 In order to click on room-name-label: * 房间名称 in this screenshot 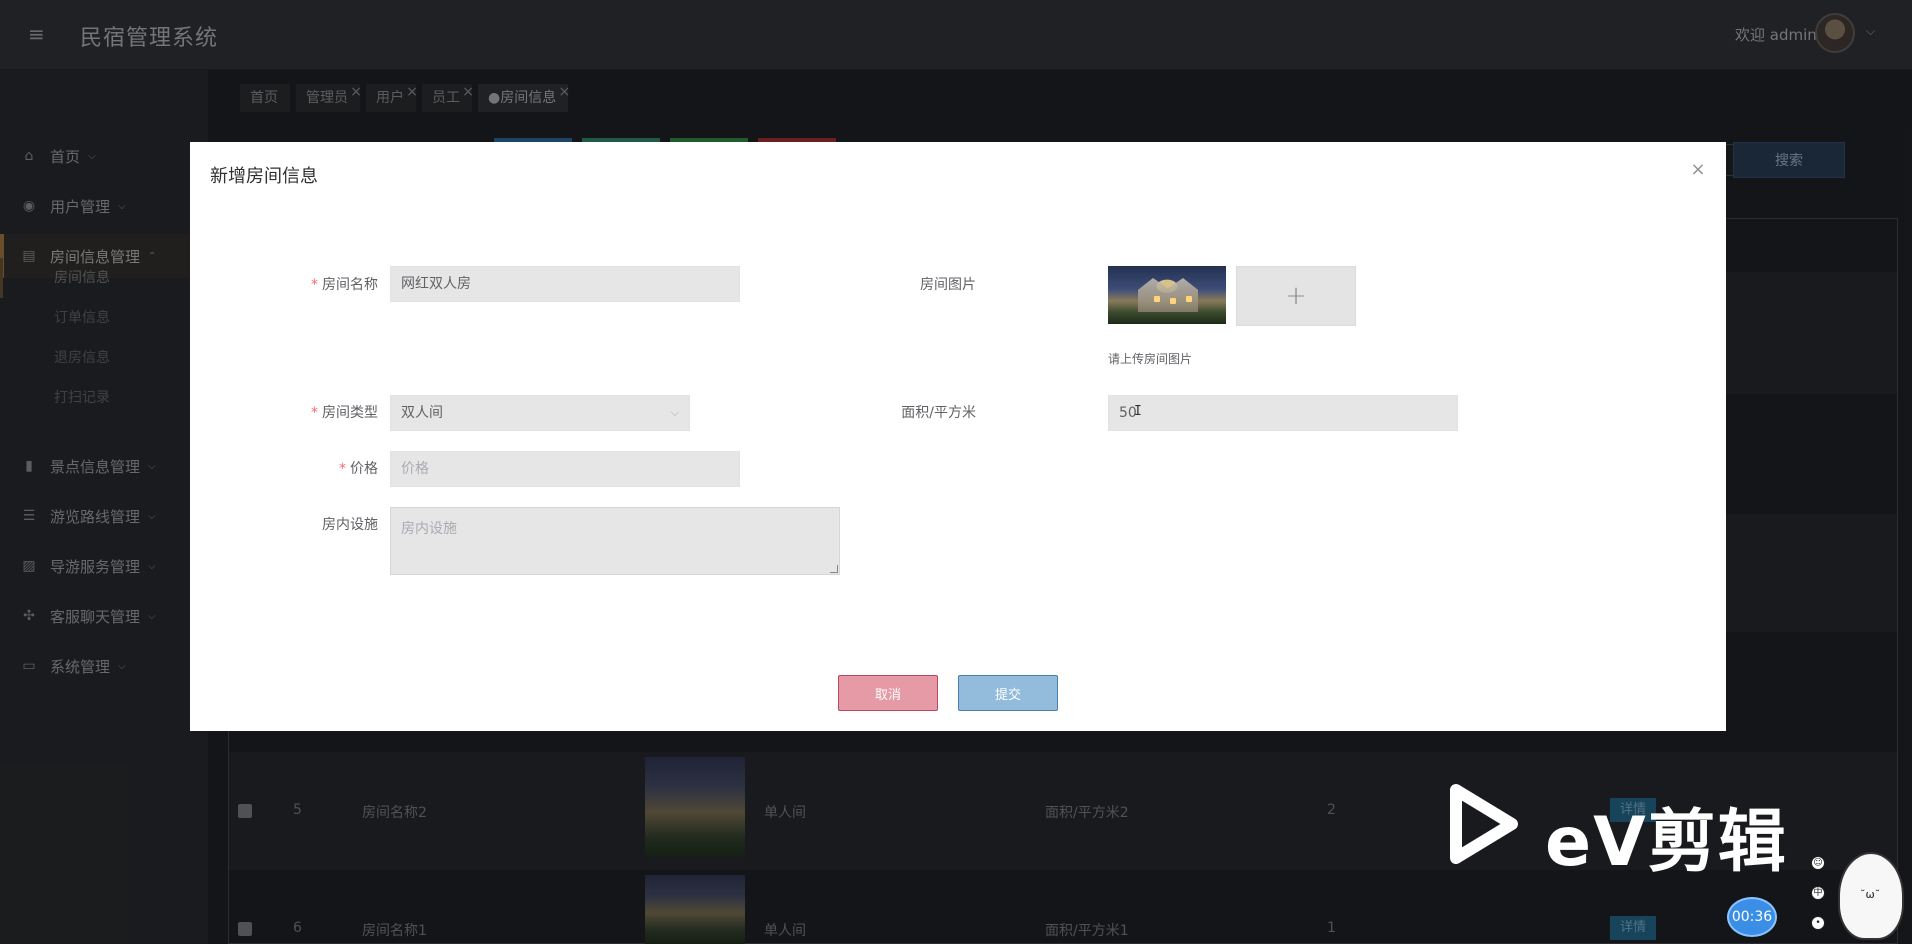, I will do `click(318, 284)`.